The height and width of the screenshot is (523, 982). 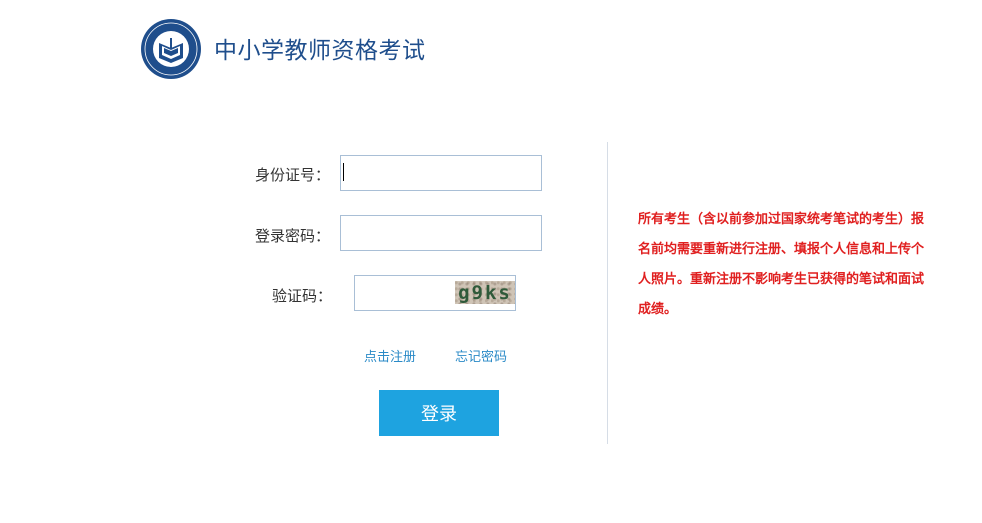 I want to click on password-label: 登录密码：, so click(x=293, y=236).